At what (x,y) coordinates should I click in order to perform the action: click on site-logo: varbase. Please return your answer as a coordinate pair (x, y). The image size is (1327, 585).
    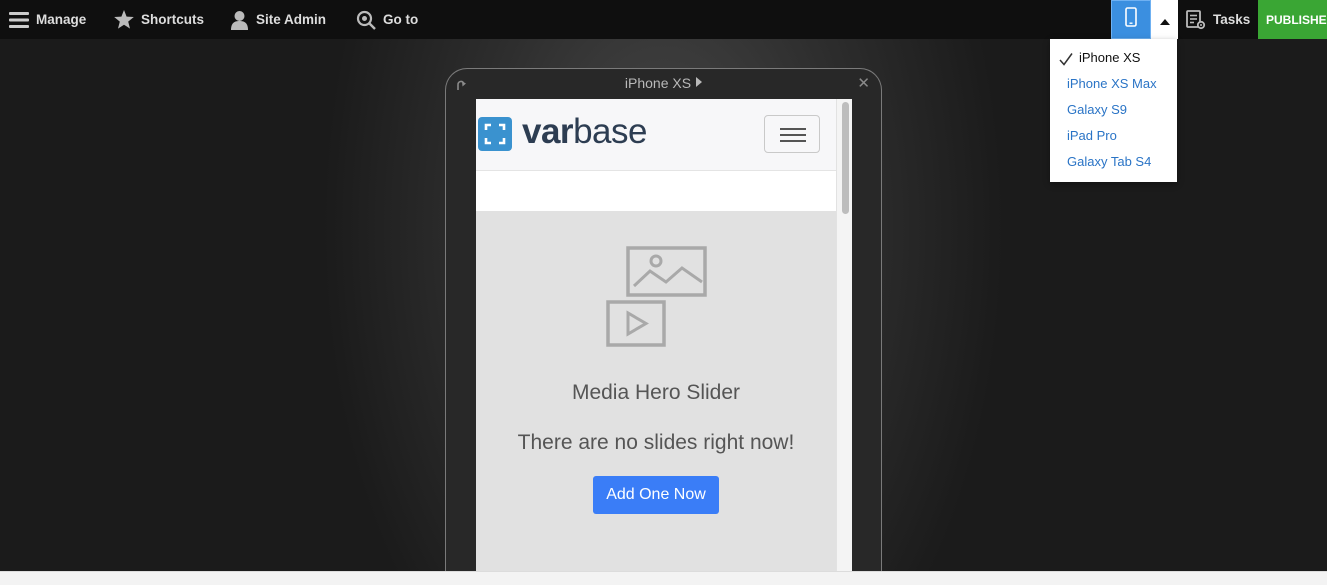
    Looking at the image, I should click on (584, 131).